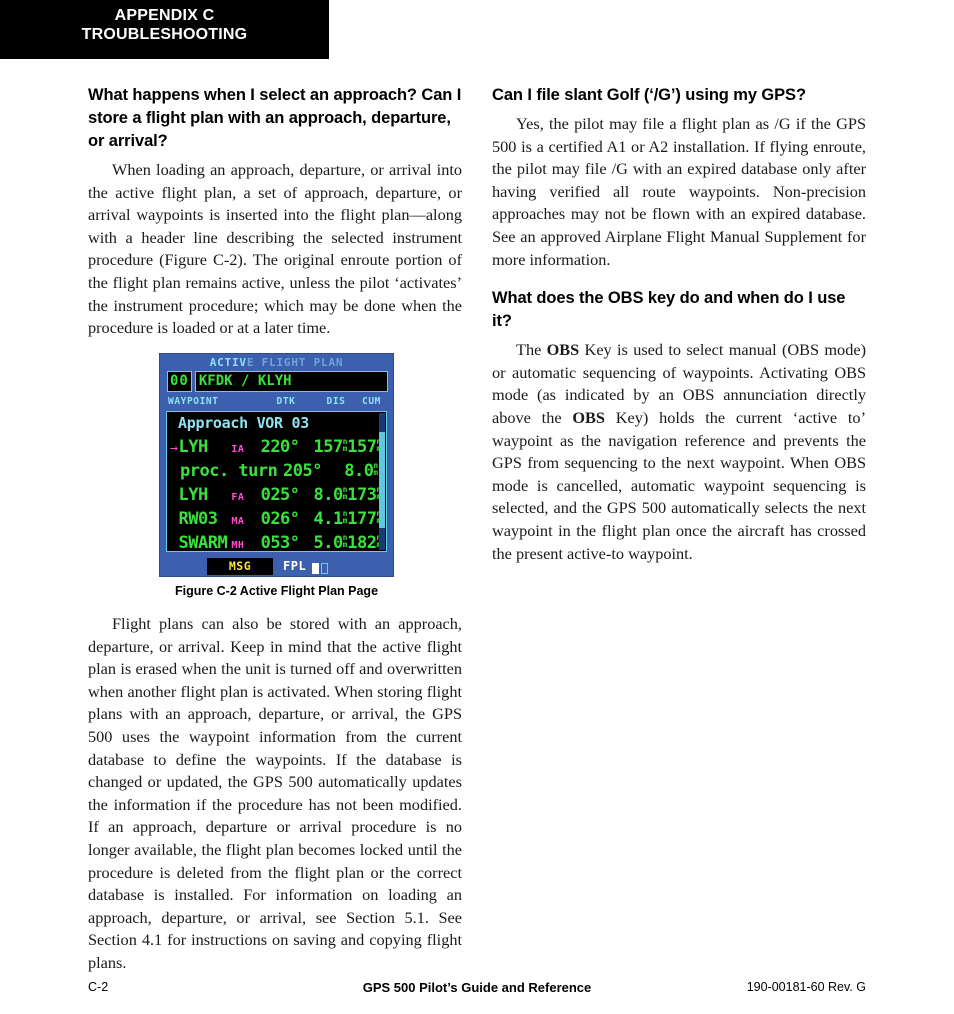  What do you see at coordinates (328, 519) in the screenshot?
I see `gps-row-dis-value: 4.1` at bounding box center [328, 519].